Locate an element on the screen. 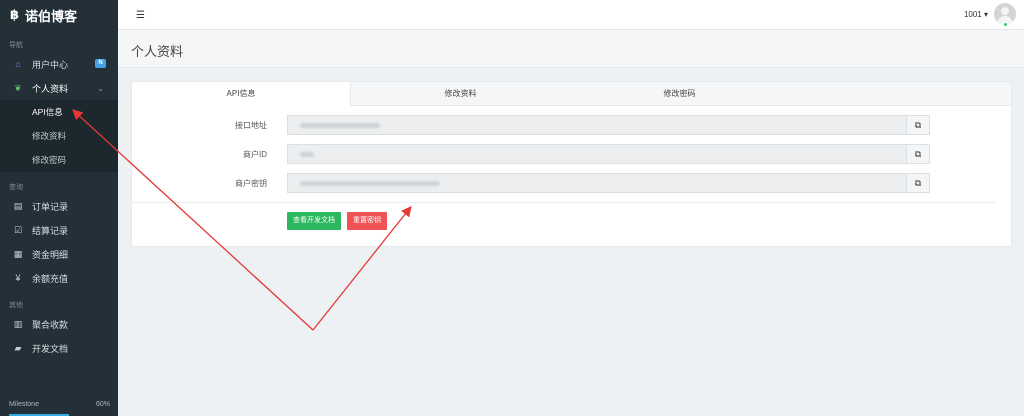 The image size is (1024, 416). calendar-icon: ▦ is located at coordinates (18, 253).